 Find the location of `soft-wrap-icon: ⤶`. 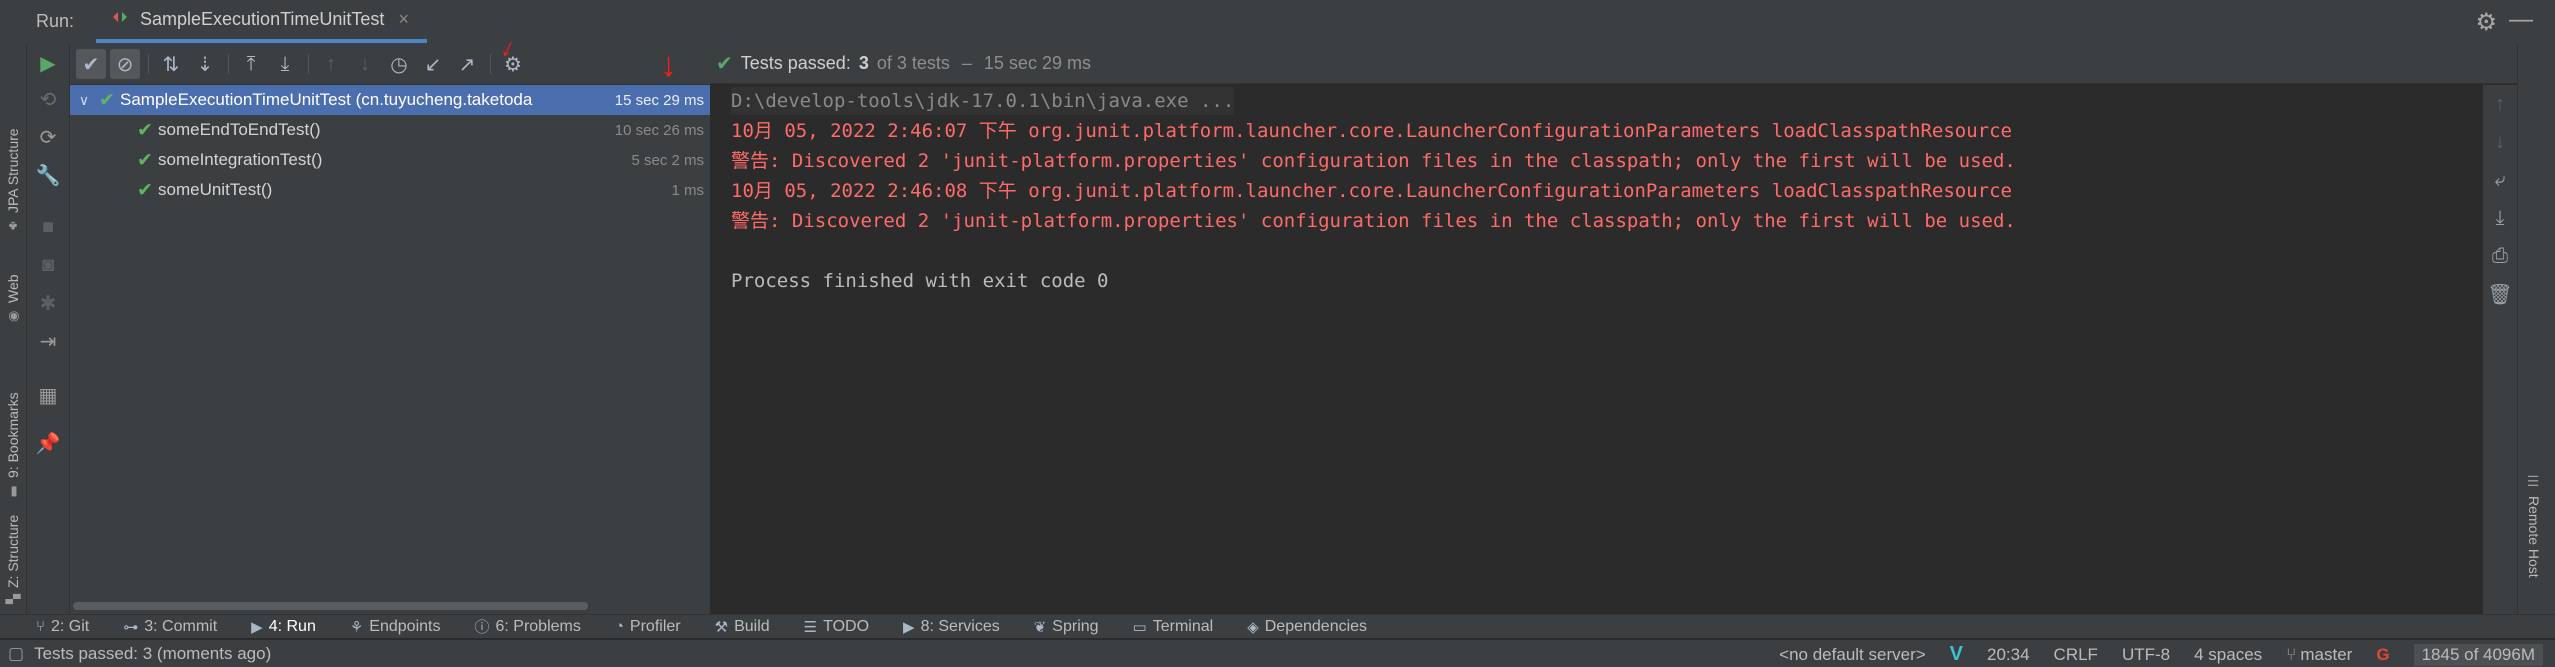

soft-wrap-icon: ⤶ is located at coordinates (2500, 180).